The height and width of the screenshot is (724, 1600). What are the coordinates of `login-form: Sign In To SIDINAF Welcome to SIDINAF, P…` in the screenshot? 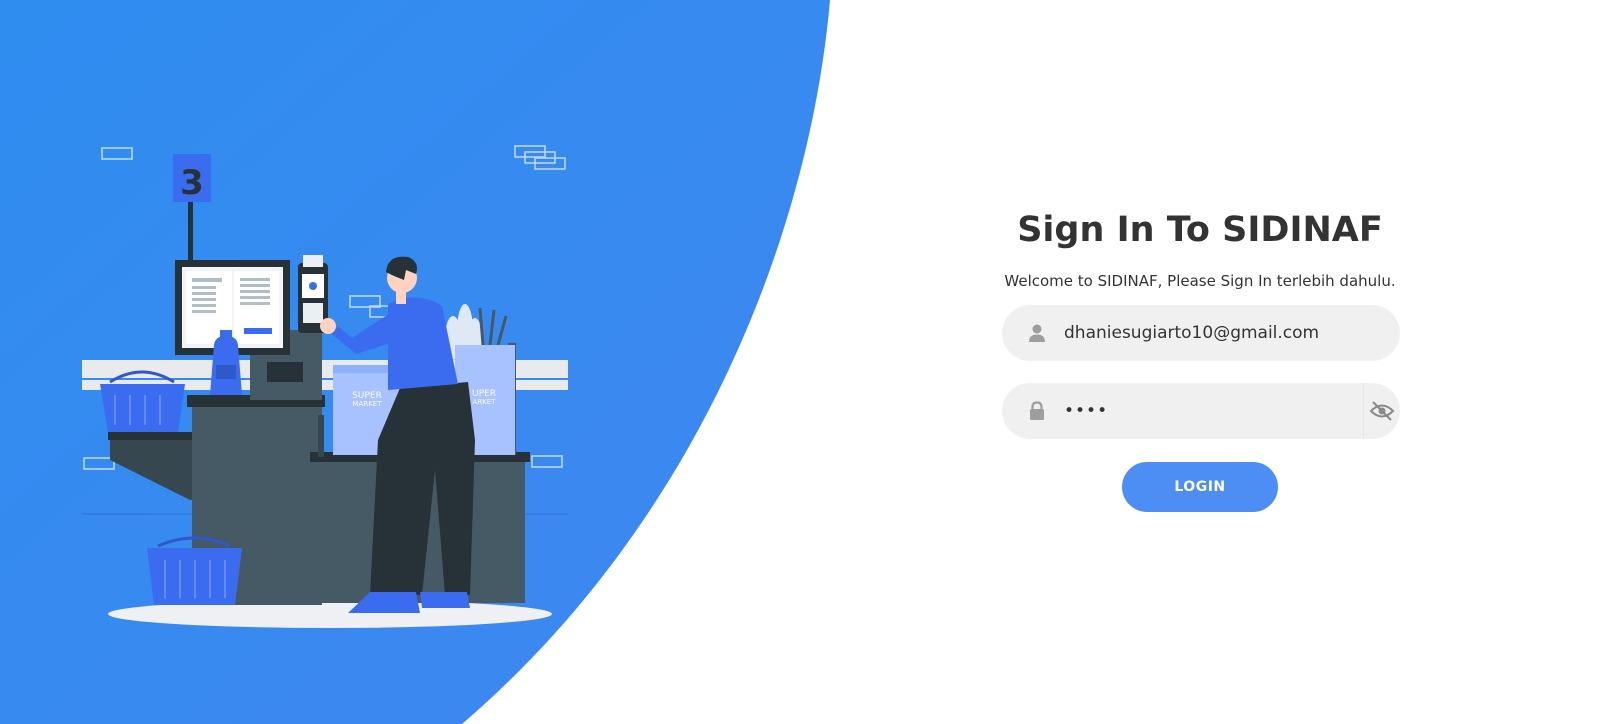 It's located at (1200, 365).